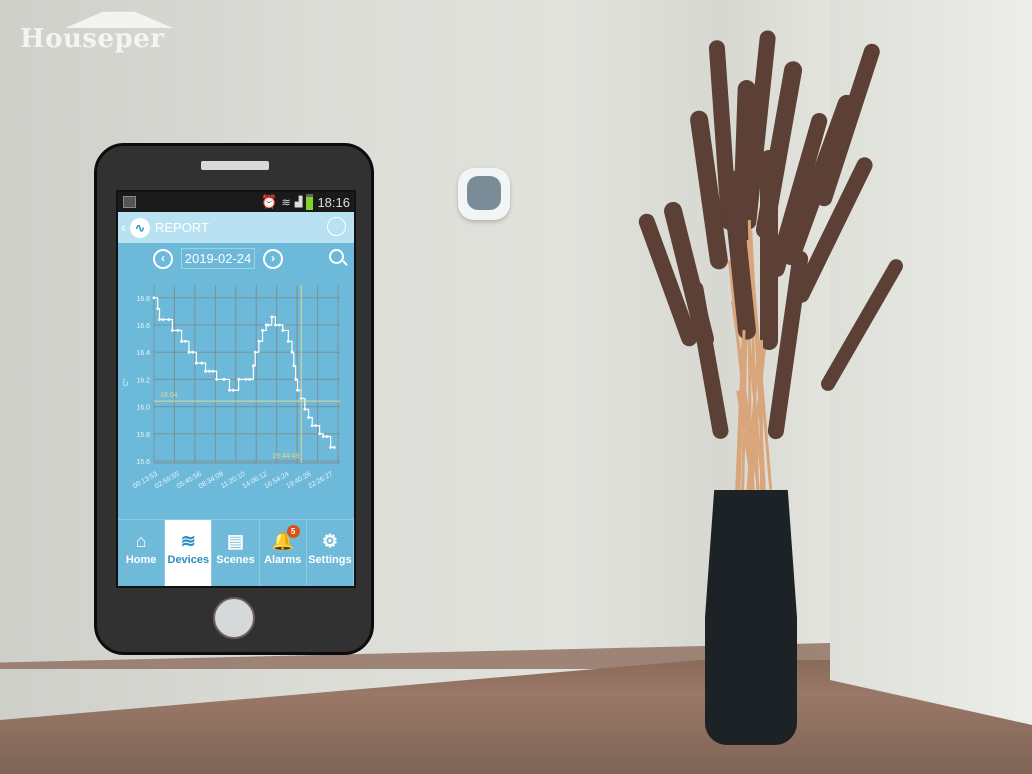 The image size is (1032, 774). Describe the element at coordinates (143, 299) in the screenshot. I see `y-tick-label: 16.8` at that location.